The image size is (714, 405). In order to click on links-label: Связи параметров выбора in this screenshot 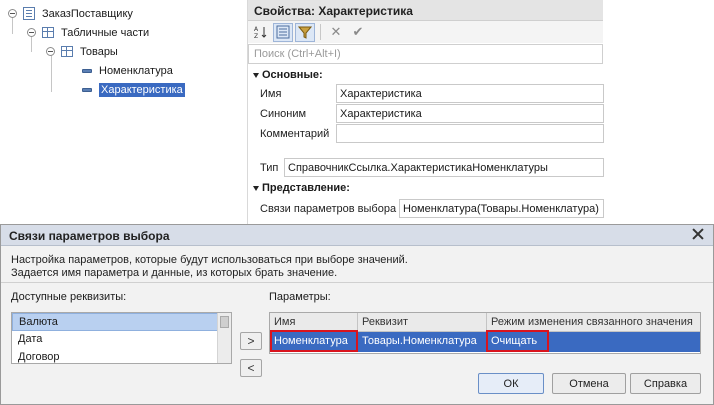, I will do `click(328, 209)`.